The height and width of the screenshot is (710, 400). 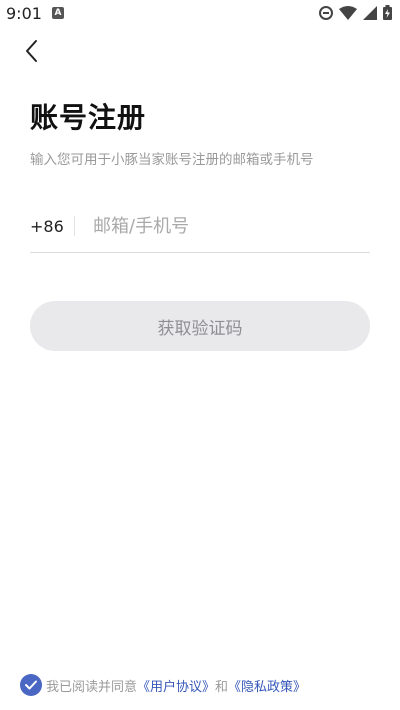 What do you see at coordinates (326, 12) in the screenshot?
I see `do-not-disturb-icon` at bounding box center [326, 12].